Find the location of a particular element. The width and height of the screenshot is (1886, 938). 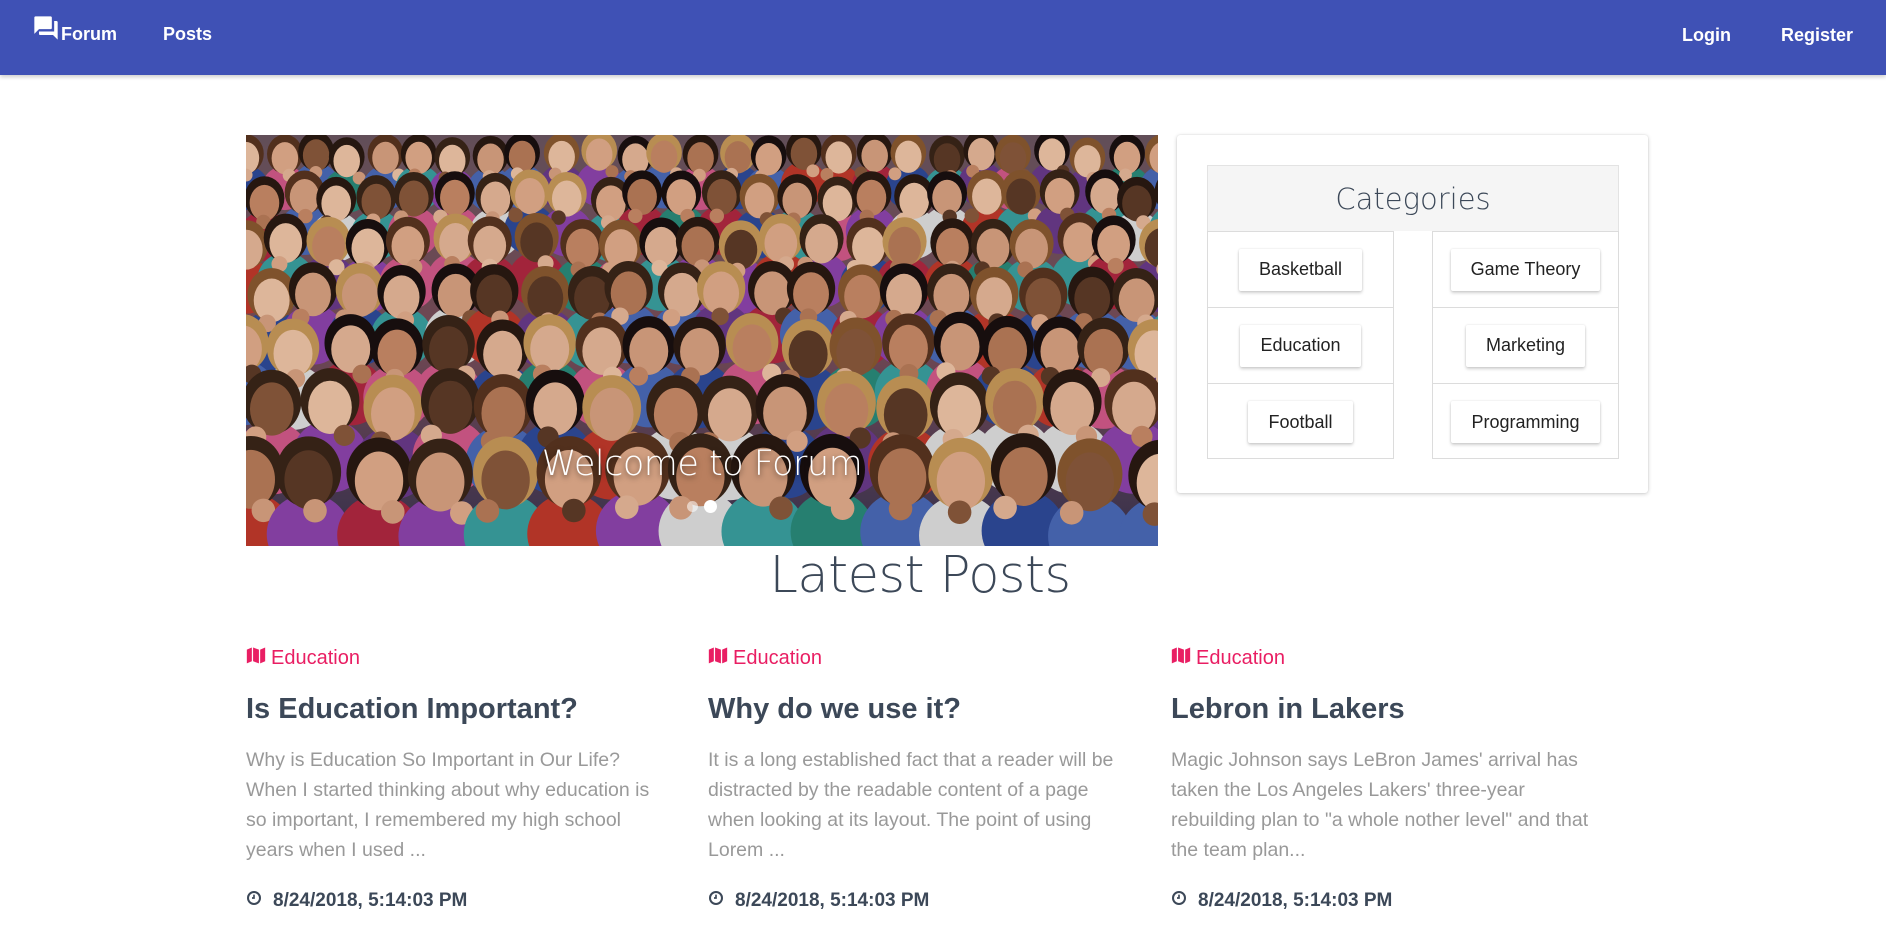

category-button-education: Education is located at coordinates (1300, 345).